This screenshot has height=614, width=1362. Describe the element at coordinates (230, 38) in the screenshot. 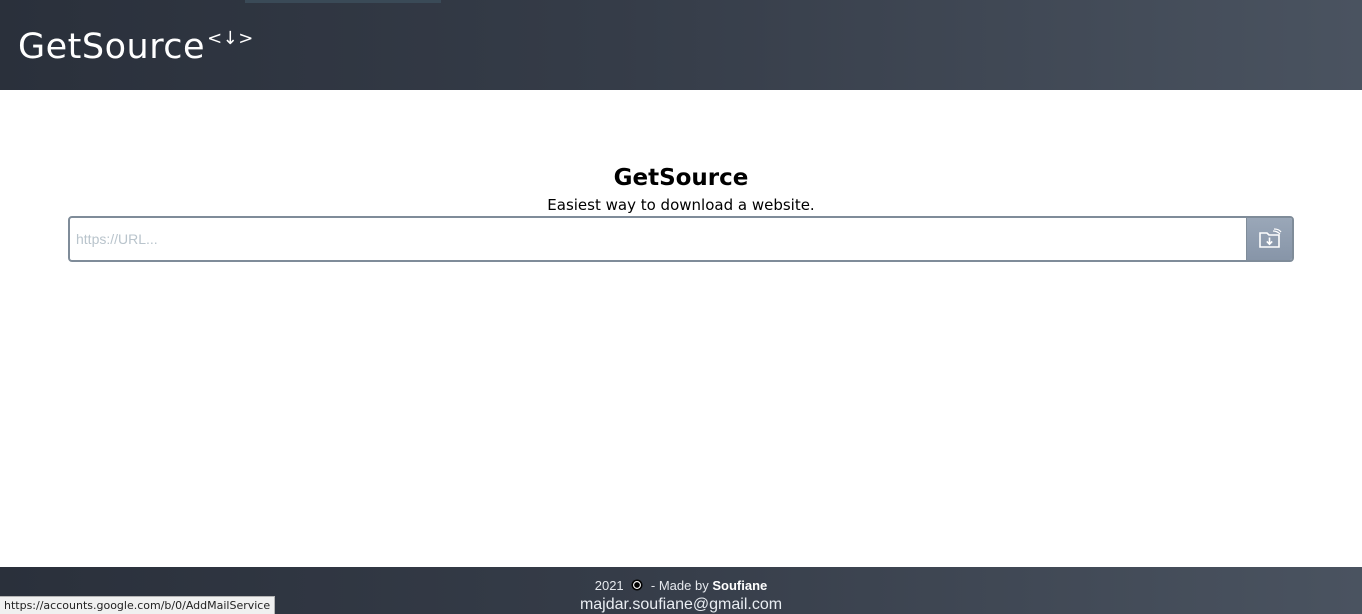

I see `brand-badge: <↓>` at that location.